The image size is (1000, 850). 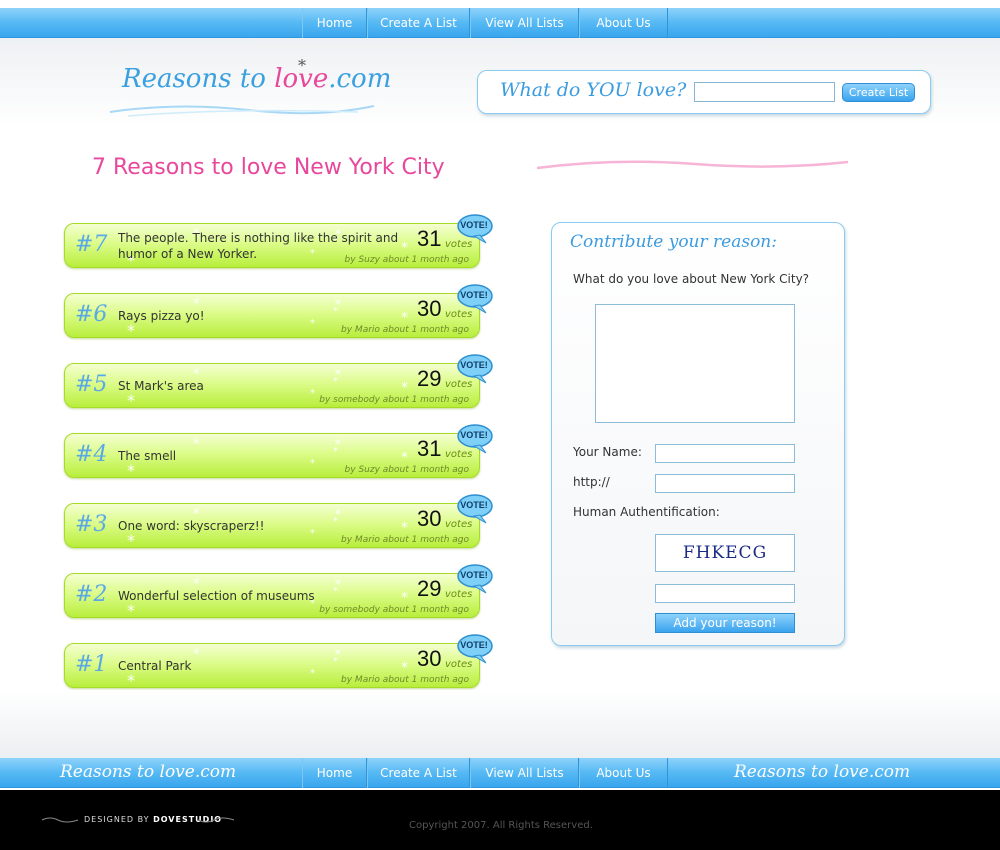 I want to click on reason-text: St Mark's area, so click(x=161, y=386).